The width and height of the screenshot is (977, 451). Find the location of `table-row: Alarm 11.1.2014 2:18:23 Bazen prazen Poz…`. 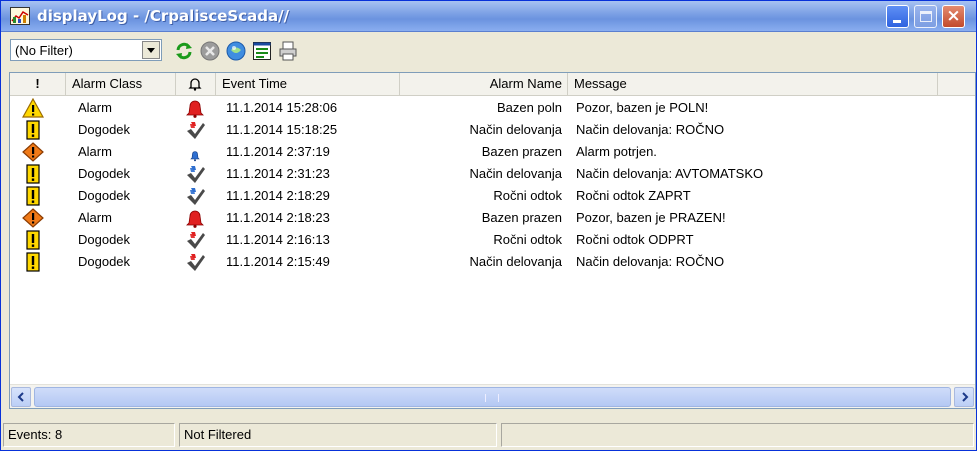

table-row: Alarm 11.1.2014 2:18:23 Bazen prazen Poz… is located at coordinates (492, 218).